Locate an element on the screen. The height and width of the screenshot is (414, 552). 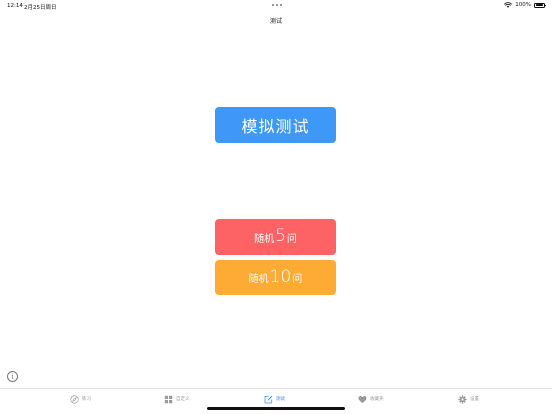
mock-test-button: 模拟测试 is located at coordinates (275, 125).